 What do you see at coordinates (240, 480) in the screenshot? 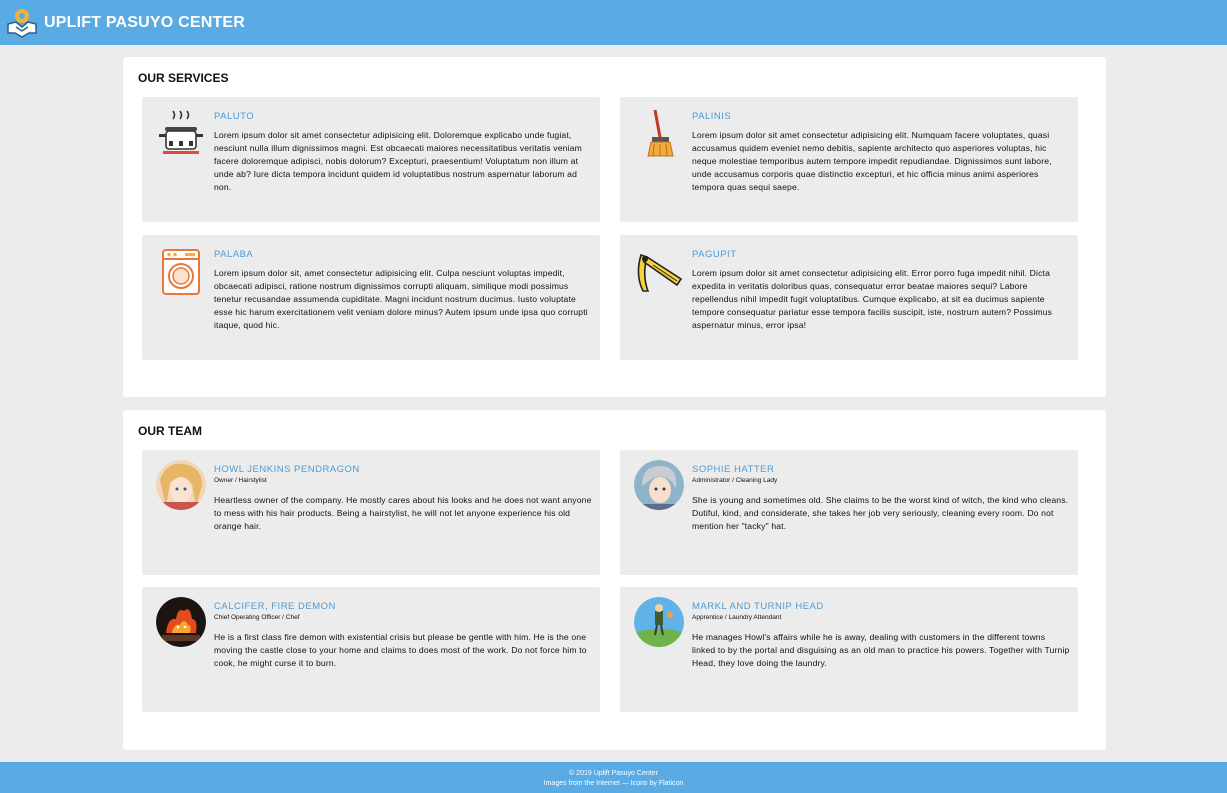
I see `member-role: Owner / Hairstylist` at bounding box center [240, 480].